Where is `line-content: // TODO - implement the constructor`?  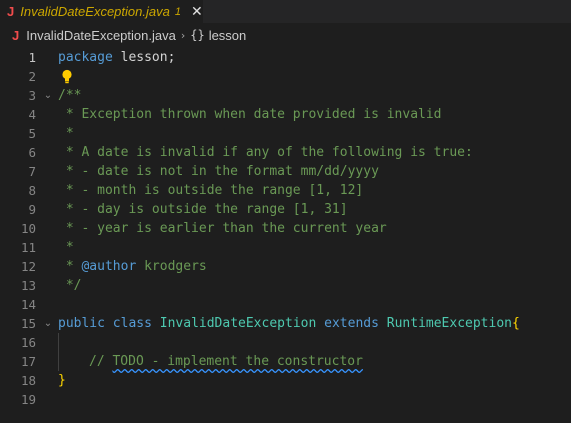
line-content: // TODO - implement the constructor is located at coordinates (226, 361).